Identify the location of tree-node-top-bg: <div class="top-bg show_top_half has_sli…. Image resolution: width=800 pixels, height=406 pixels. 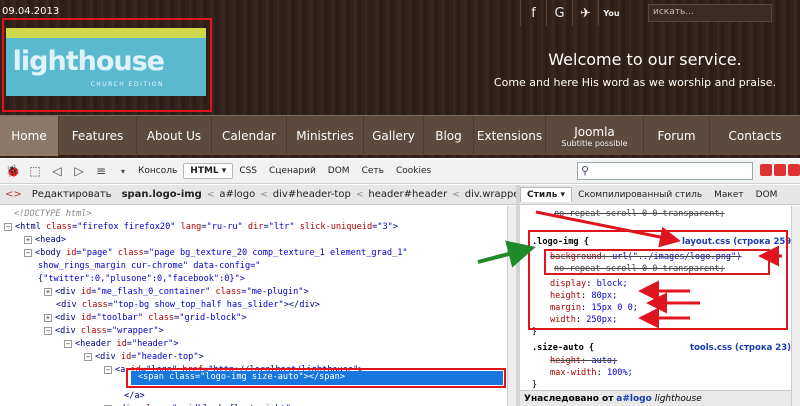
(188, 305).